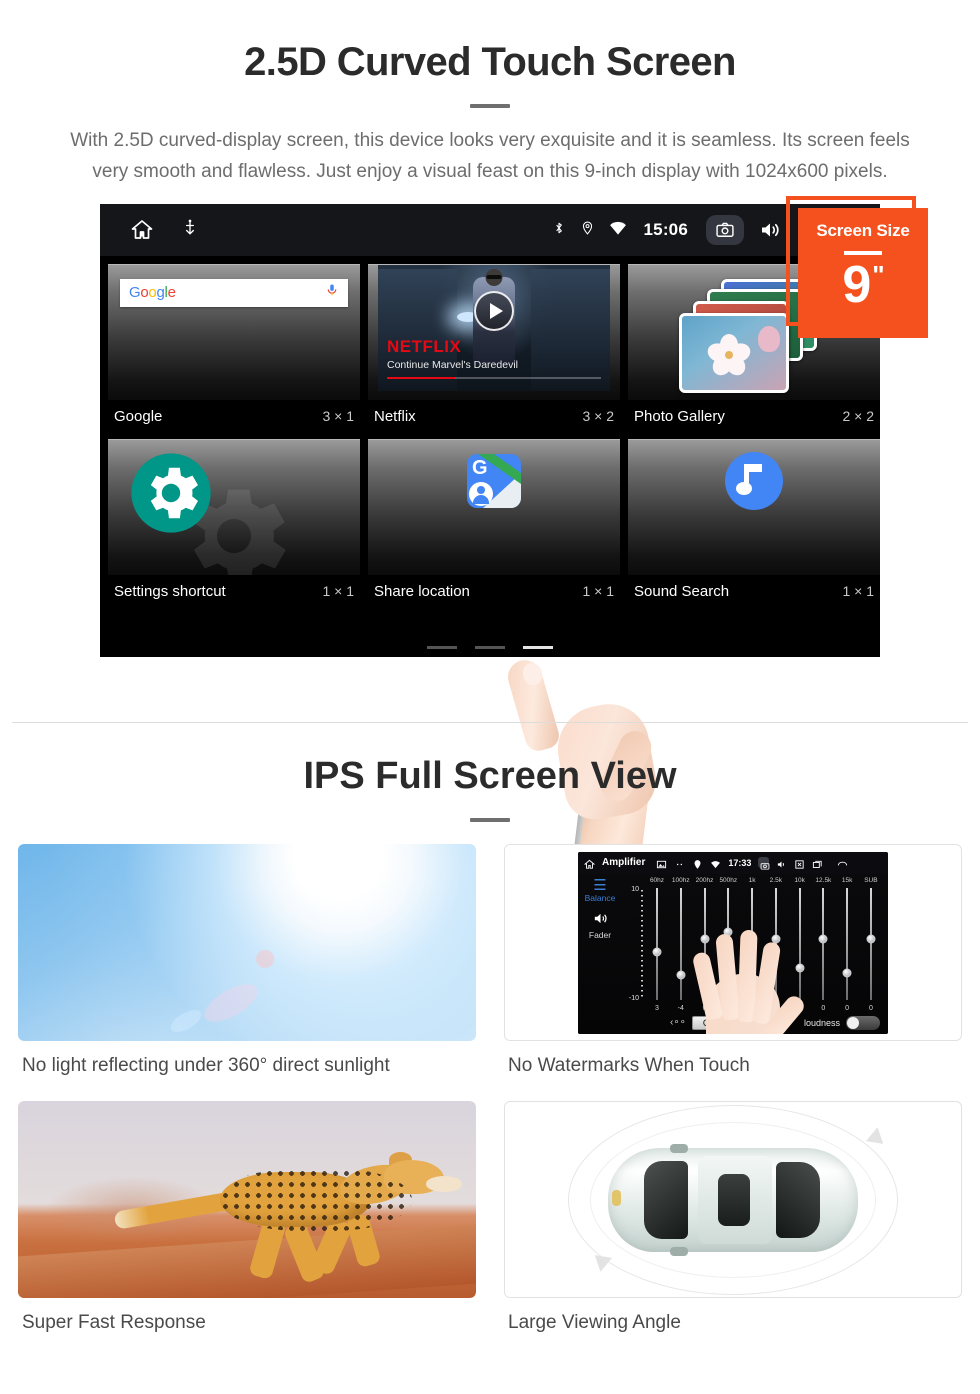 The image size is (980, 1394). I want to click on play-icon, so click(494, 310).